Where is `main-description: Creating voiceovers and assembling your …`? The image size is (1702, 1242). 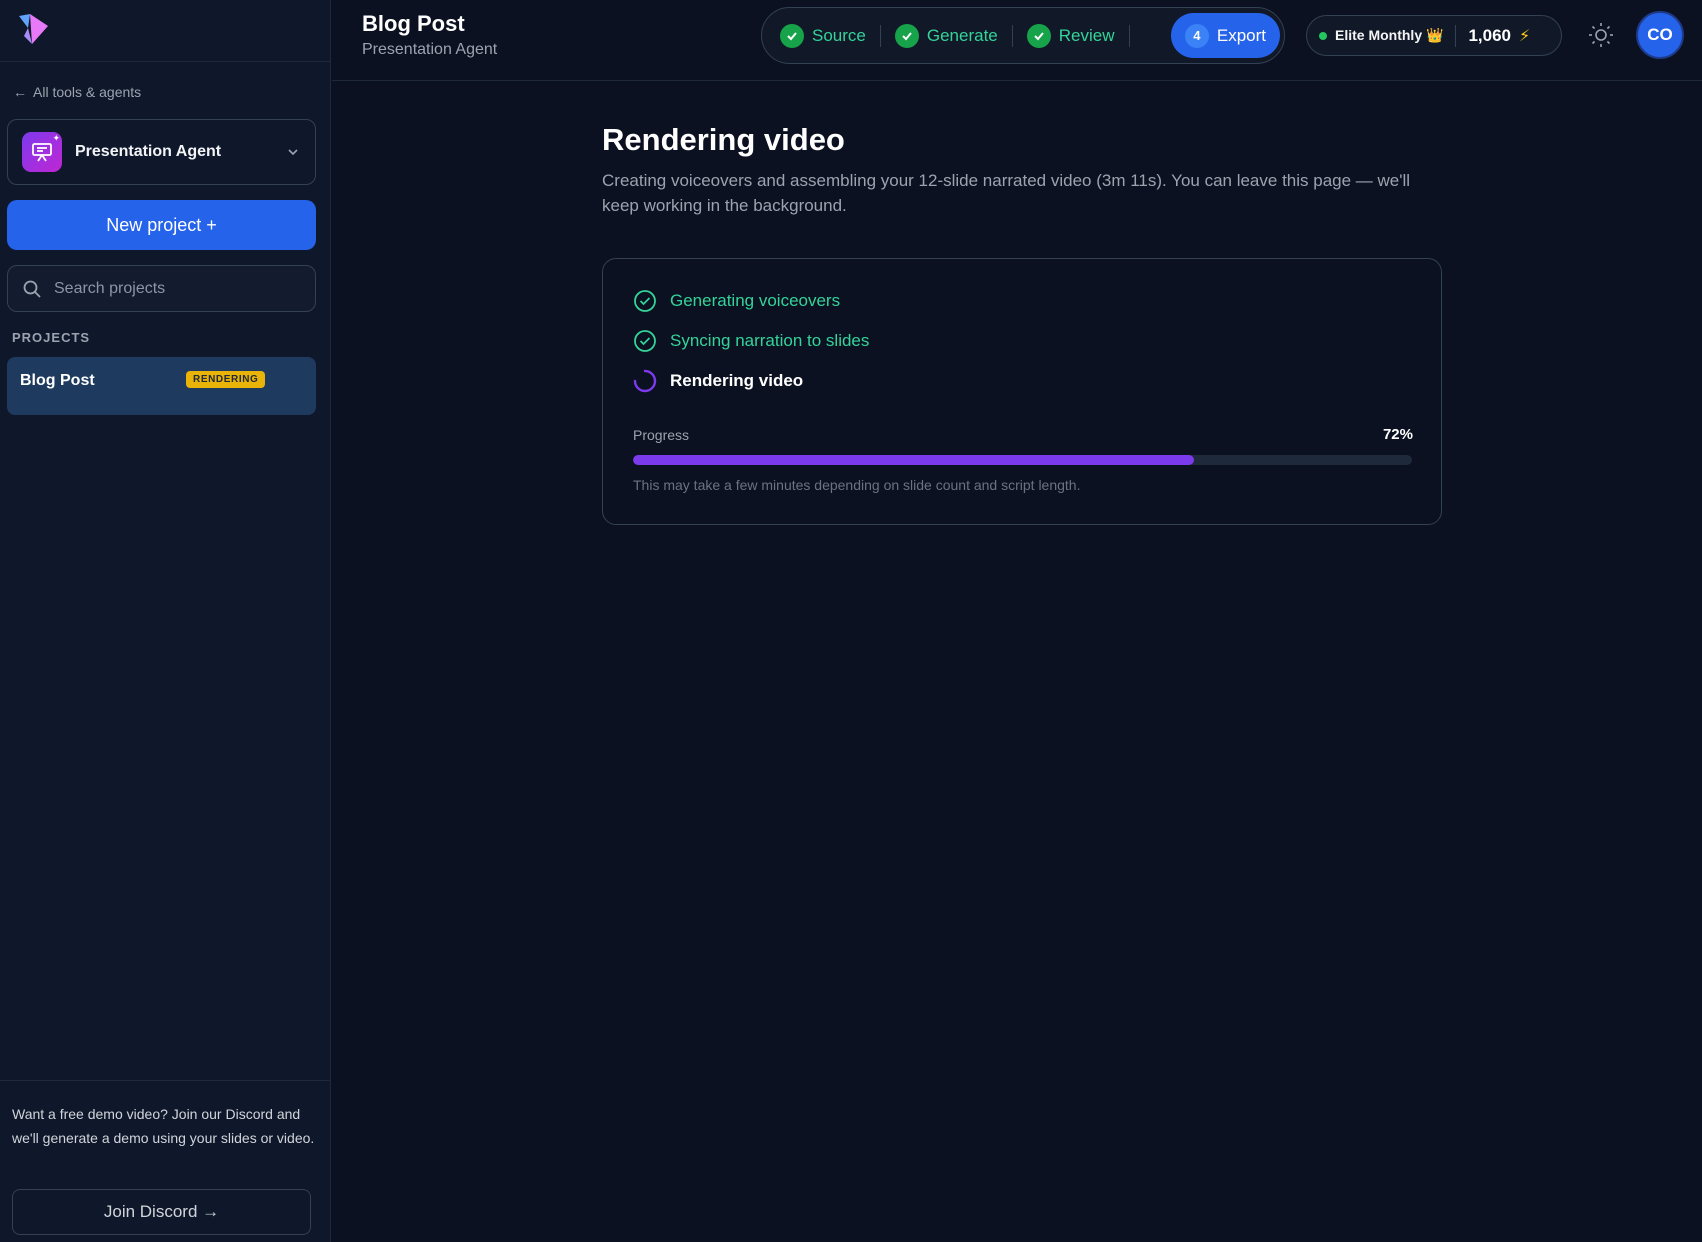
main-description: Creating voiceovers and assembling your … is located at coordinates (1006, 193).